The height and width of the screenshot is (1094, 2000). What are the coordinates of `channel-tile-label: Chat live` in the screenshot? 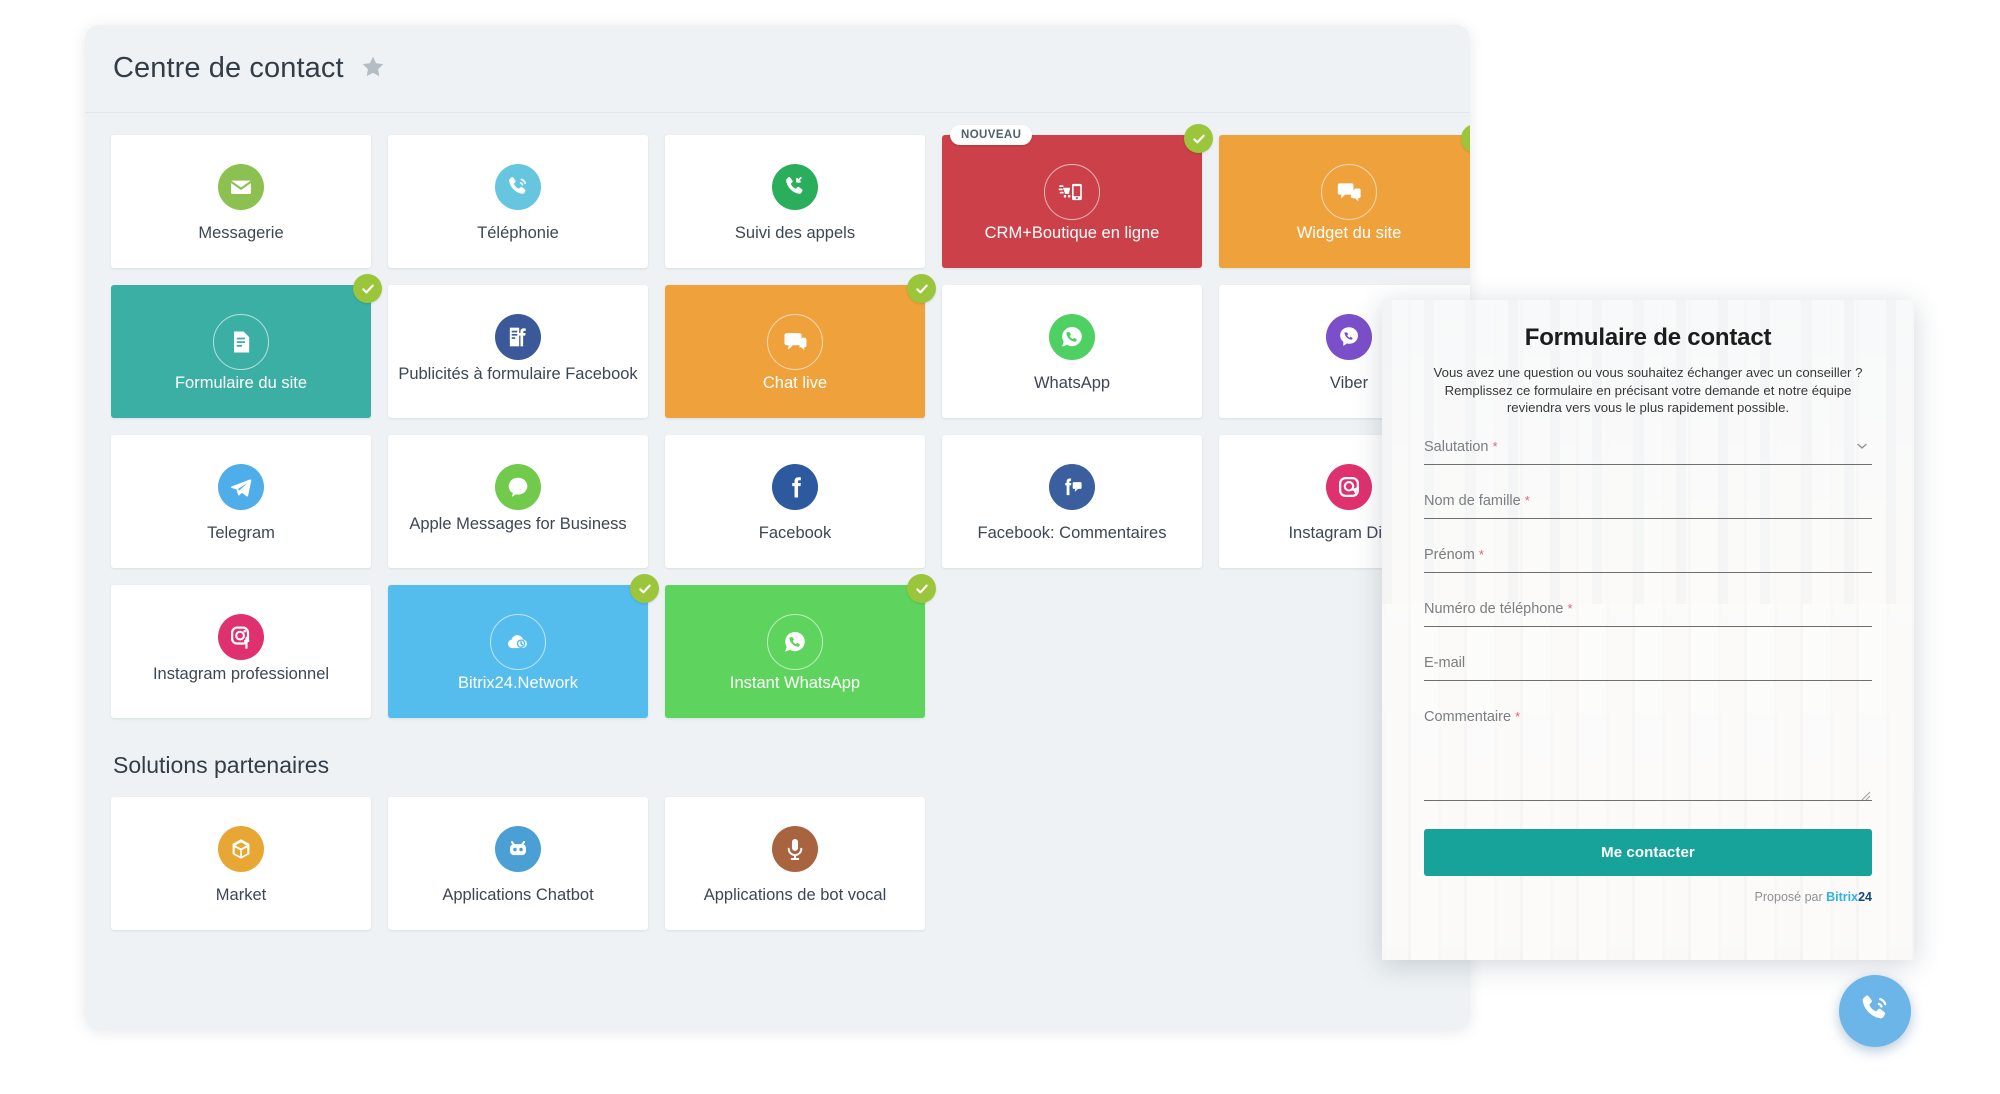 It's located at (795, 383).